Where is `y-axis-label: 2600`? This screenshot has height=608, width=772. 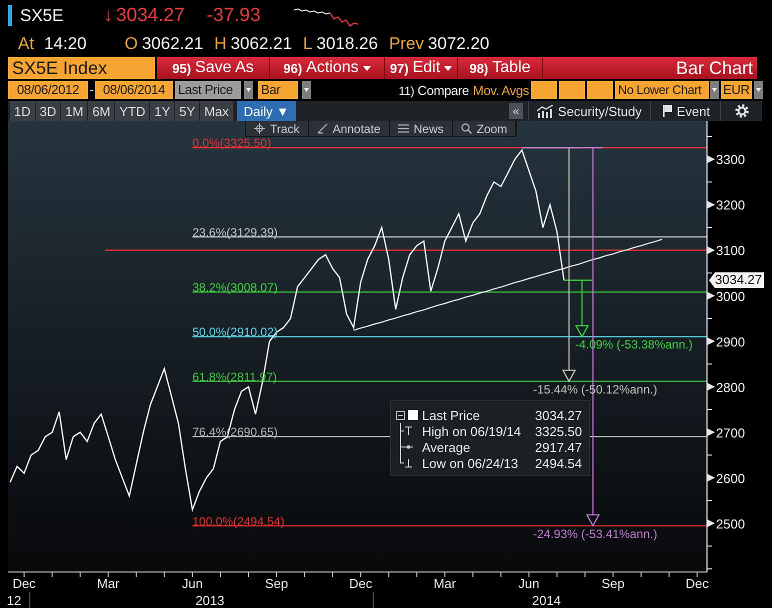
y-axis-label: 2600 is located at coordinates (730, 478).